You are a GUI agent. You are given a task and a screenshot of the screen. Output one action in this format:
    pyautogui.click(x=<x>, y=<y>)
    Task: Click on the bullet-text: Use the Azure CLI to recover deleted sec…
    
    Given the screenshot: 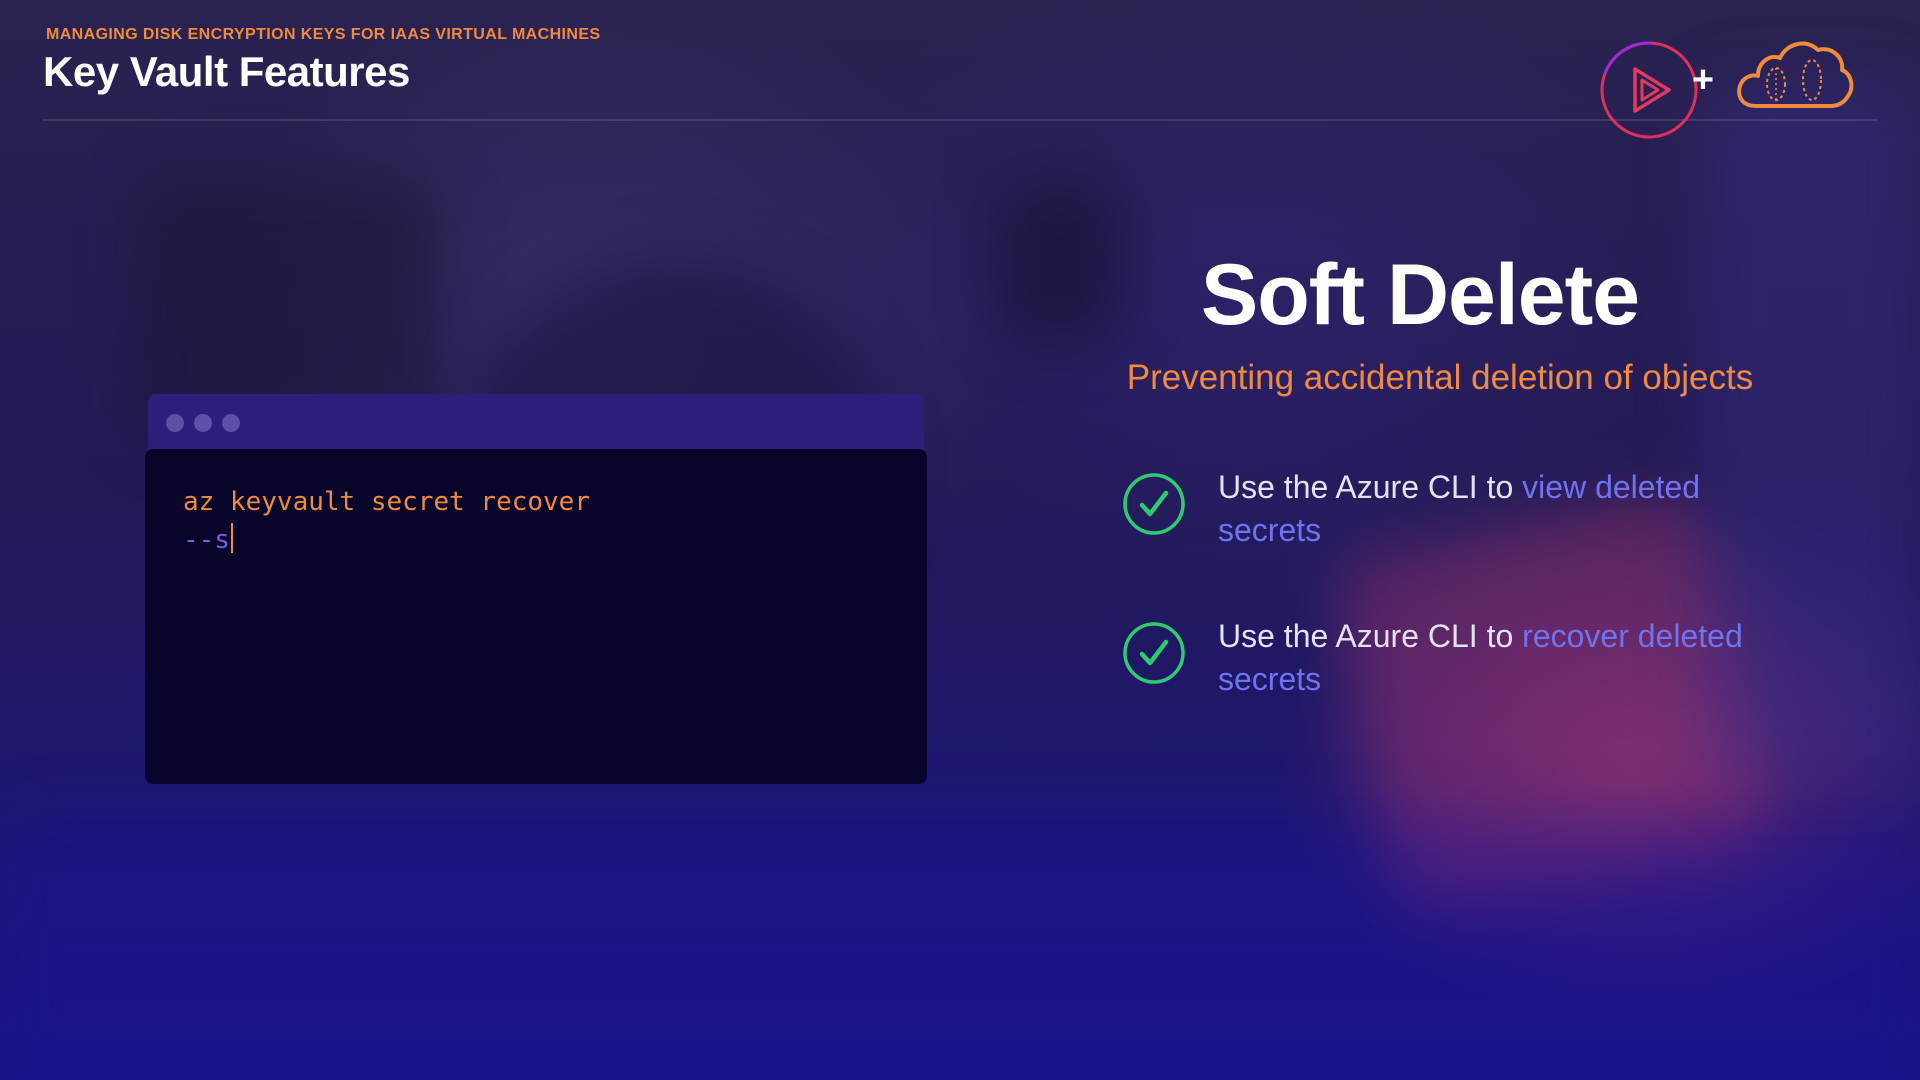 What is the action you would take?
    pyautogui.click(x=1513, y=658)
    